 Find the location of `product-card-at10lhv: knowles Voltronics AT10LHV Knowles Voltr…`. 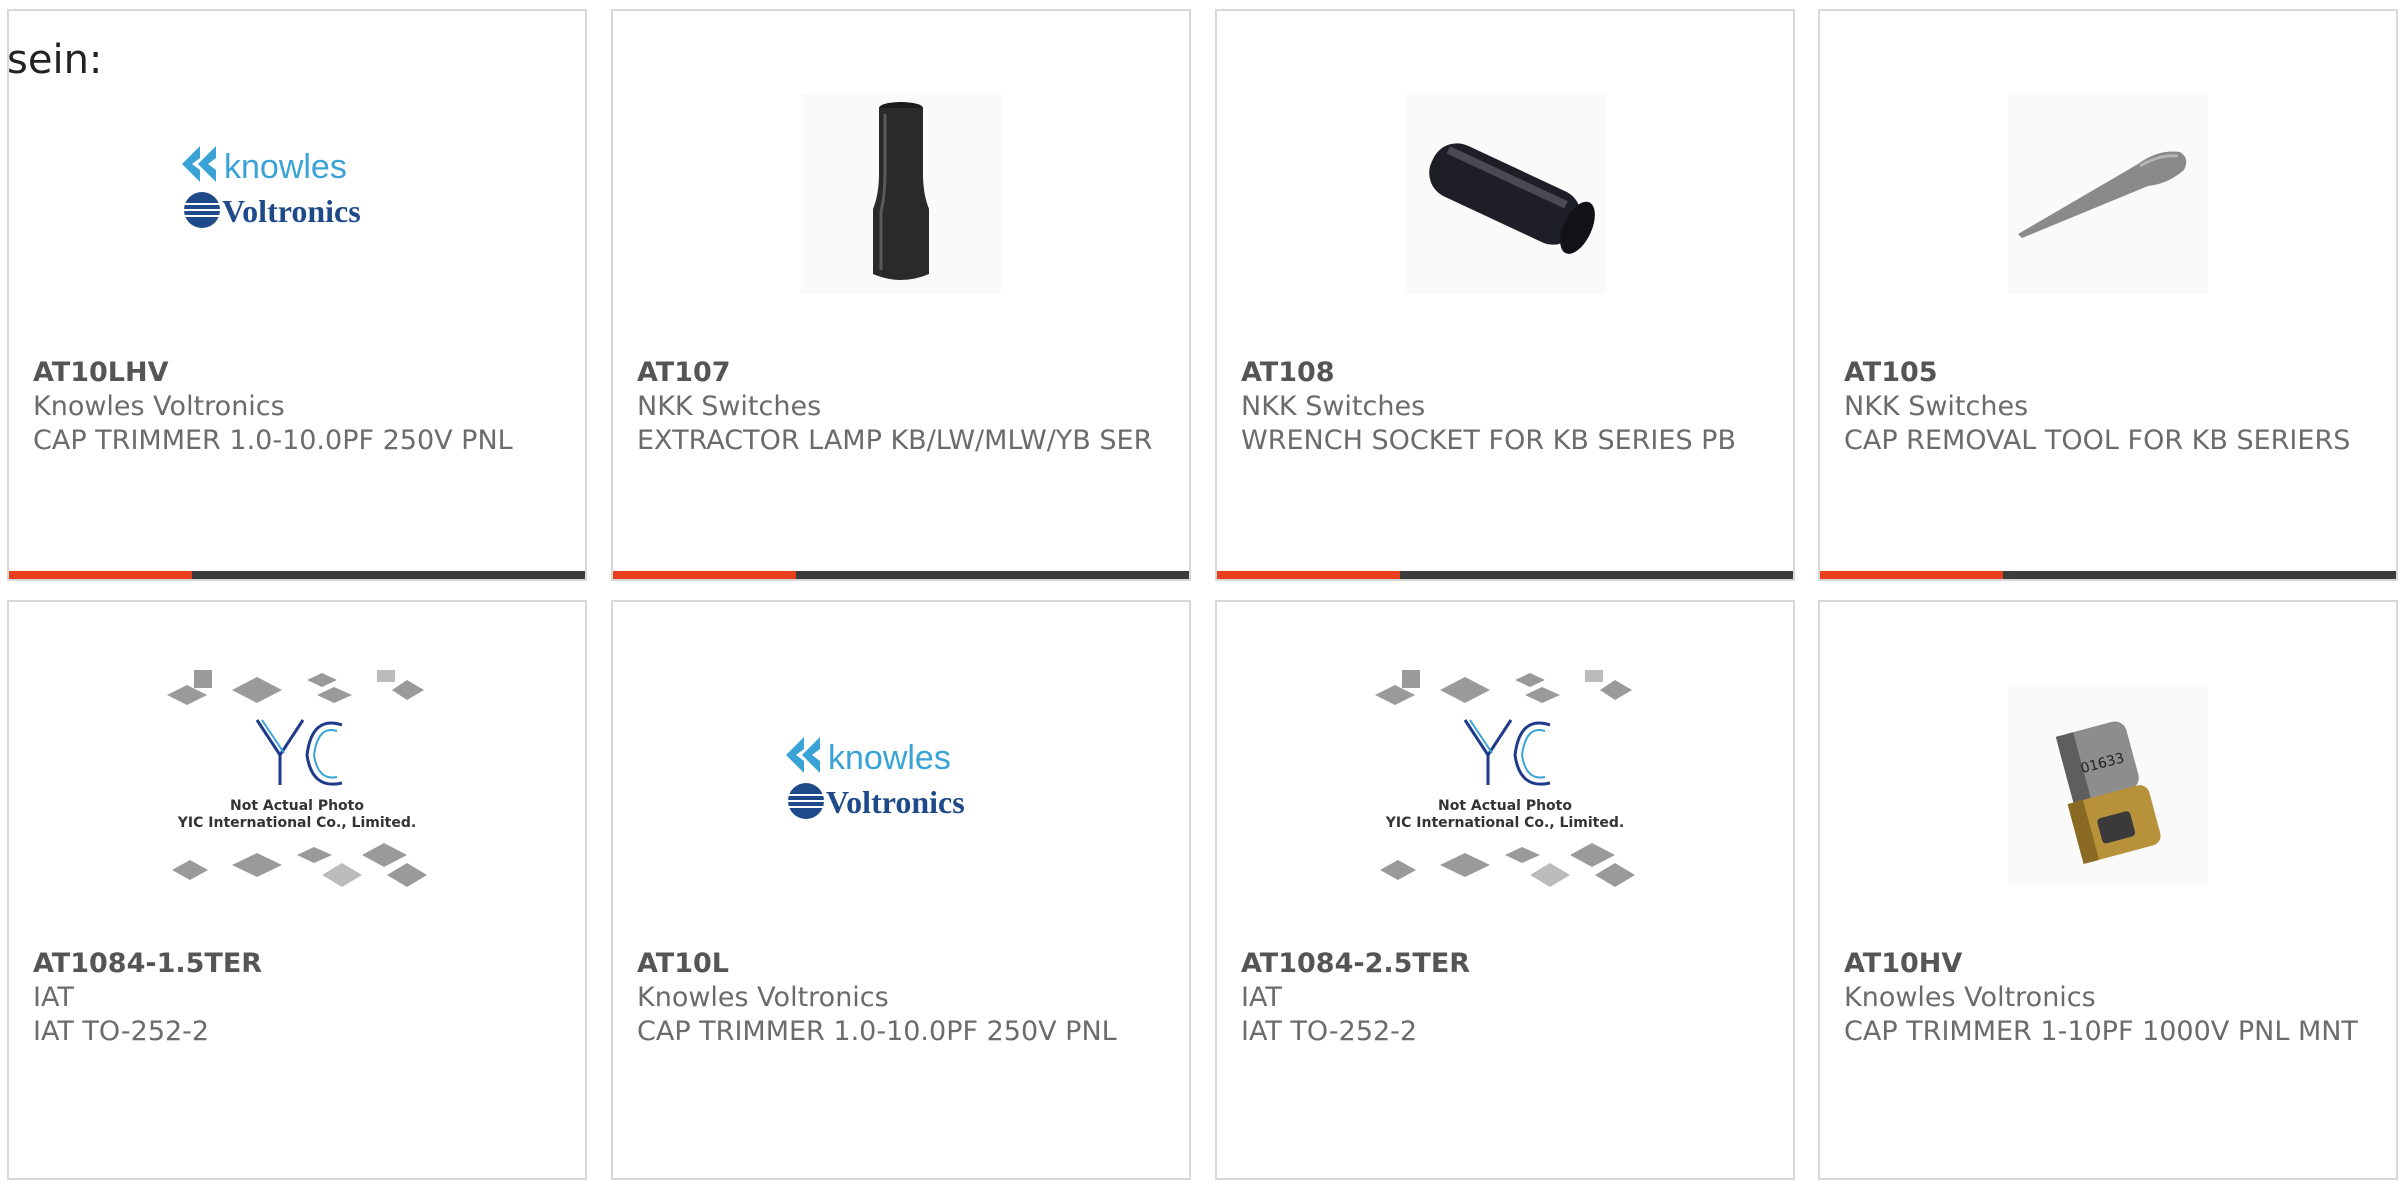

product-card-at10lhv: knowles Voltronics AT10LHV Knowles Voltr… is located at coordinates (297, 295).